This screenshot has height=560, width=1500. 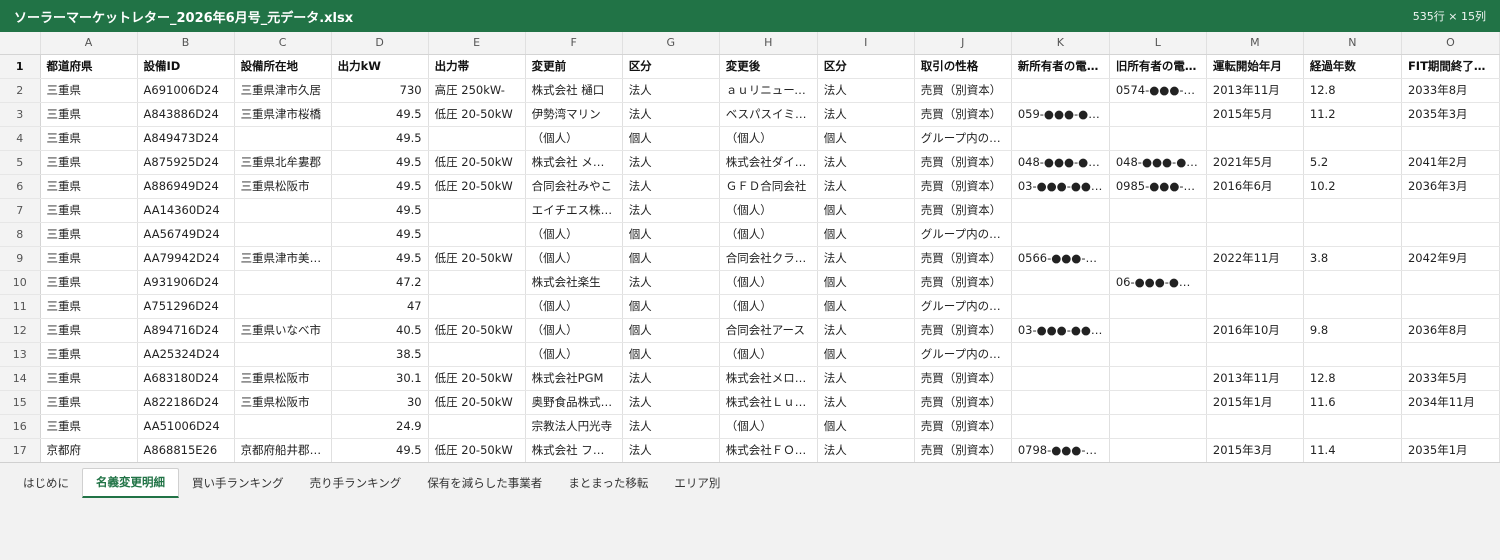 What do you see at coordinates (477, 90) in the screenshot?
I see `table-cell: 高圧 250kW-` at bounding box center [477, 90].